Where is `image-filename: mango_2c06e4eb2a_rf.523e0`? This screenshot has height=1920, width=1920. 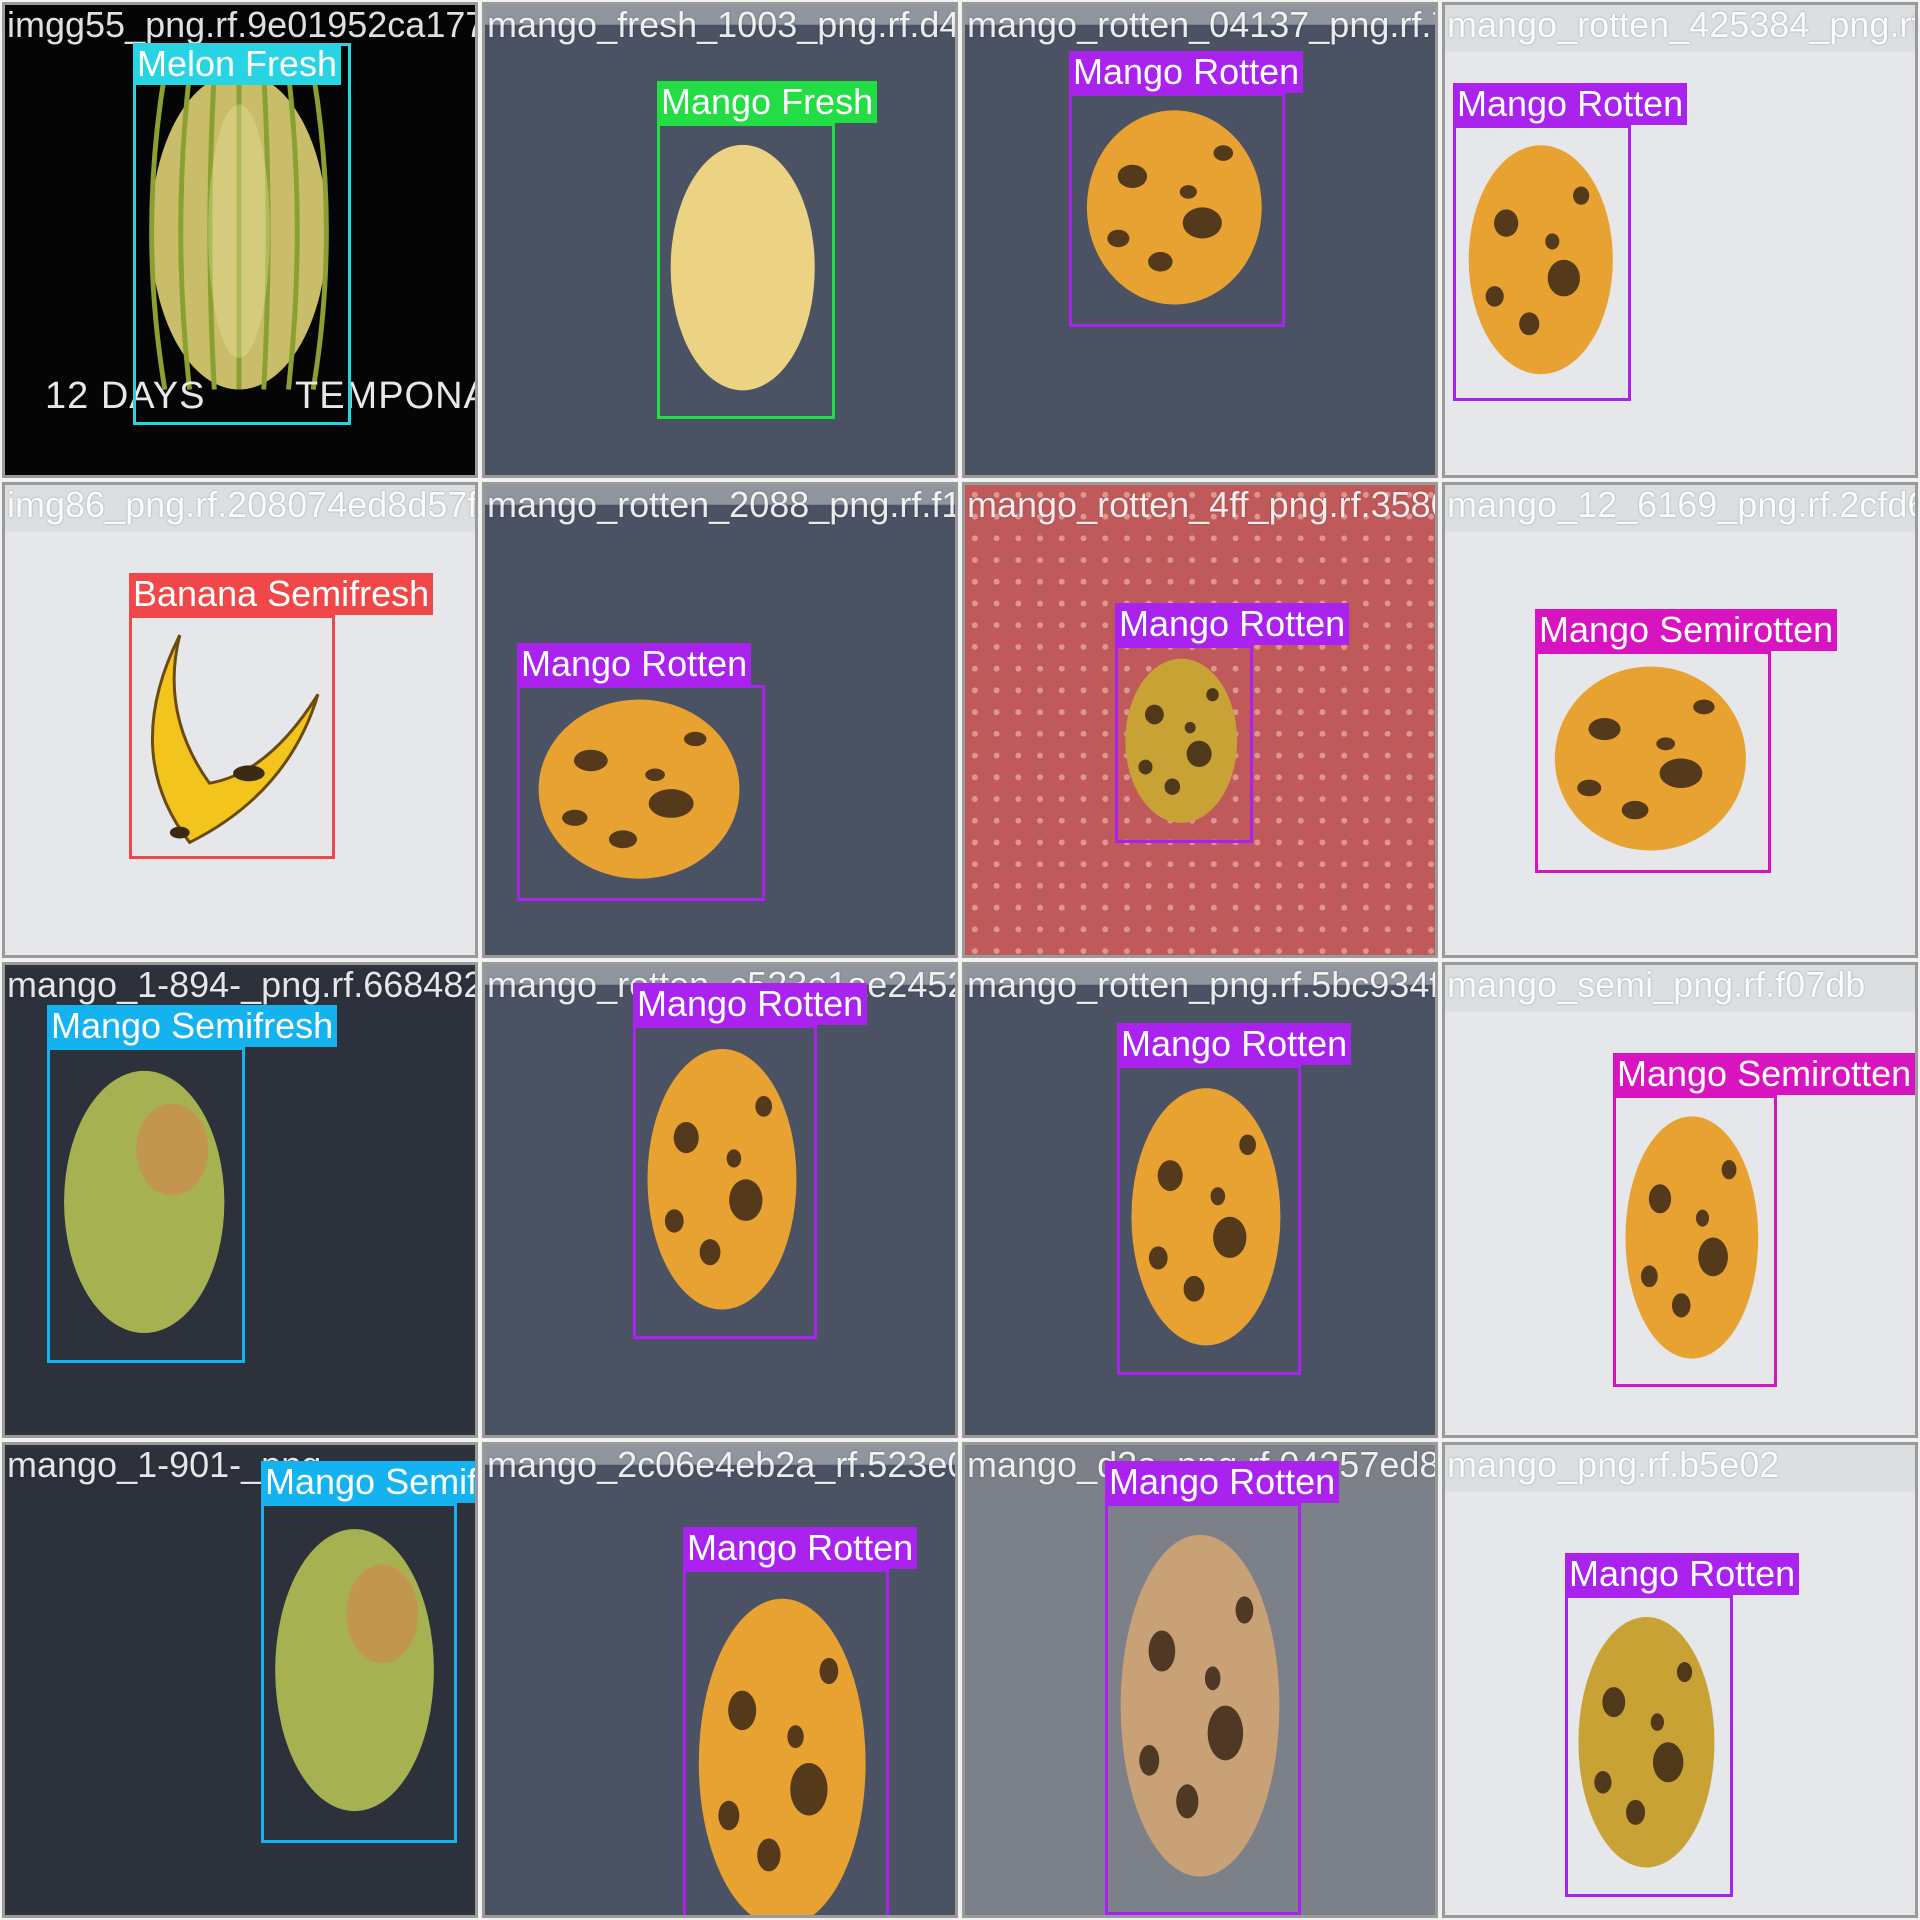
image-filename: mango_2c06e4eb2a_rf.523e0 is located at coordinates (722, 1464).